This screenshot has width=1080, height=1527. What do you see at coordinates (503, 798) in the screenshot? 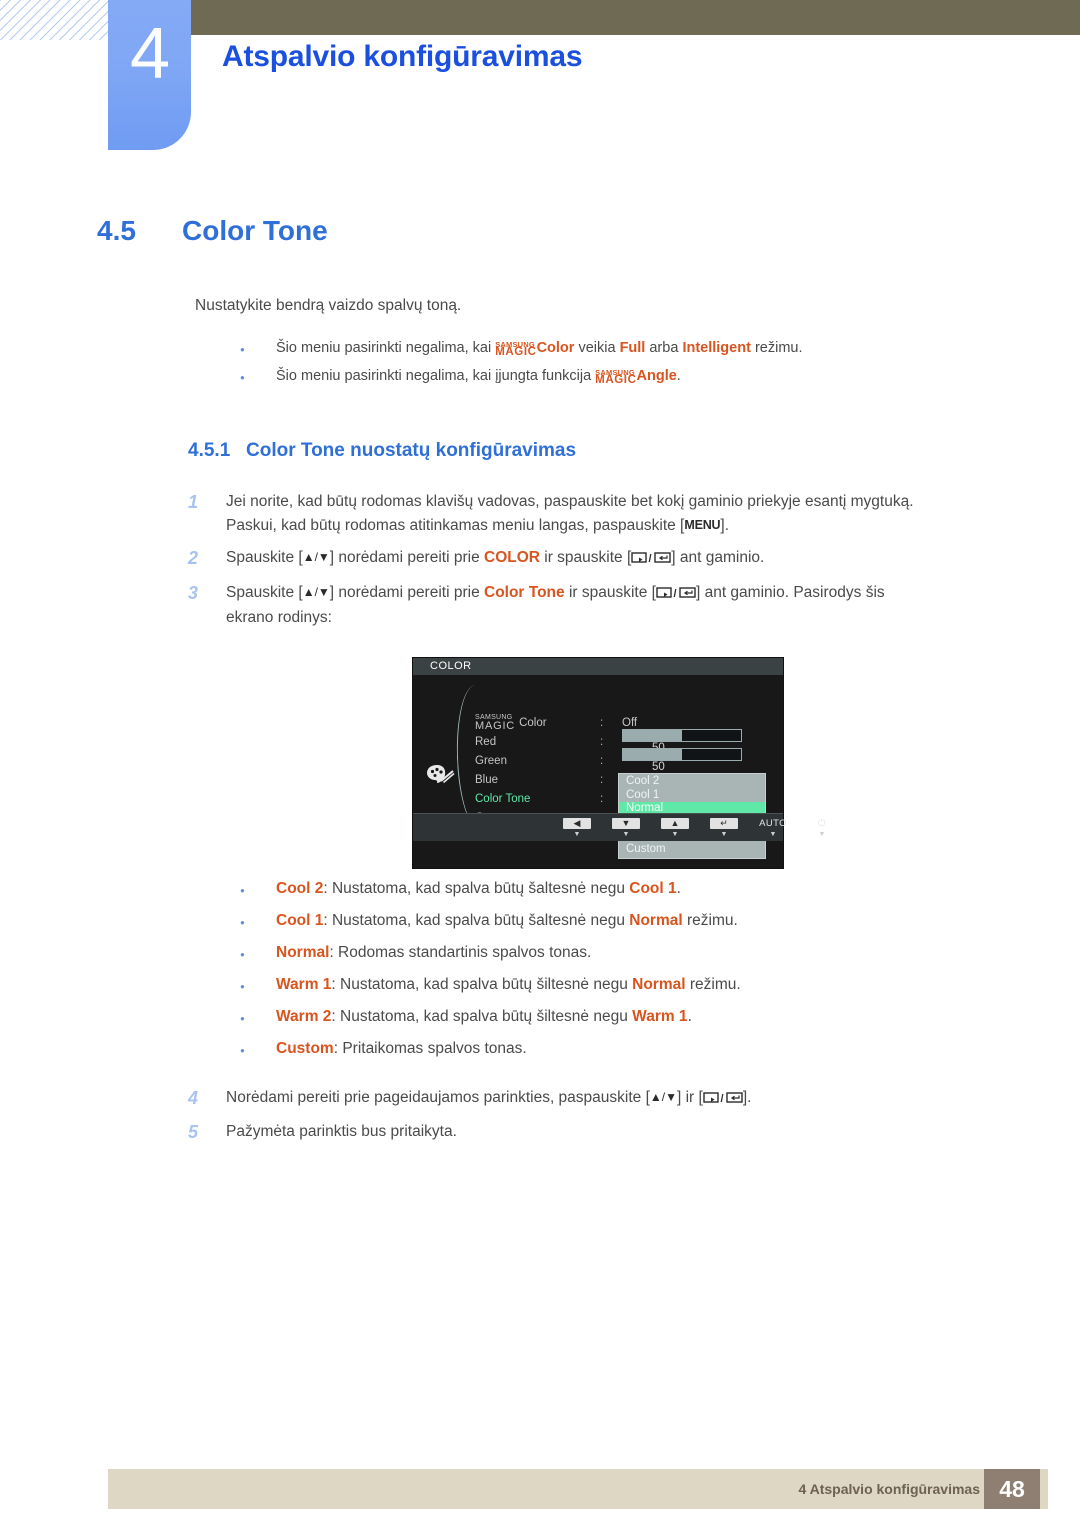
I see `osd-label: Color Tone` at bounding box center [503, 798].